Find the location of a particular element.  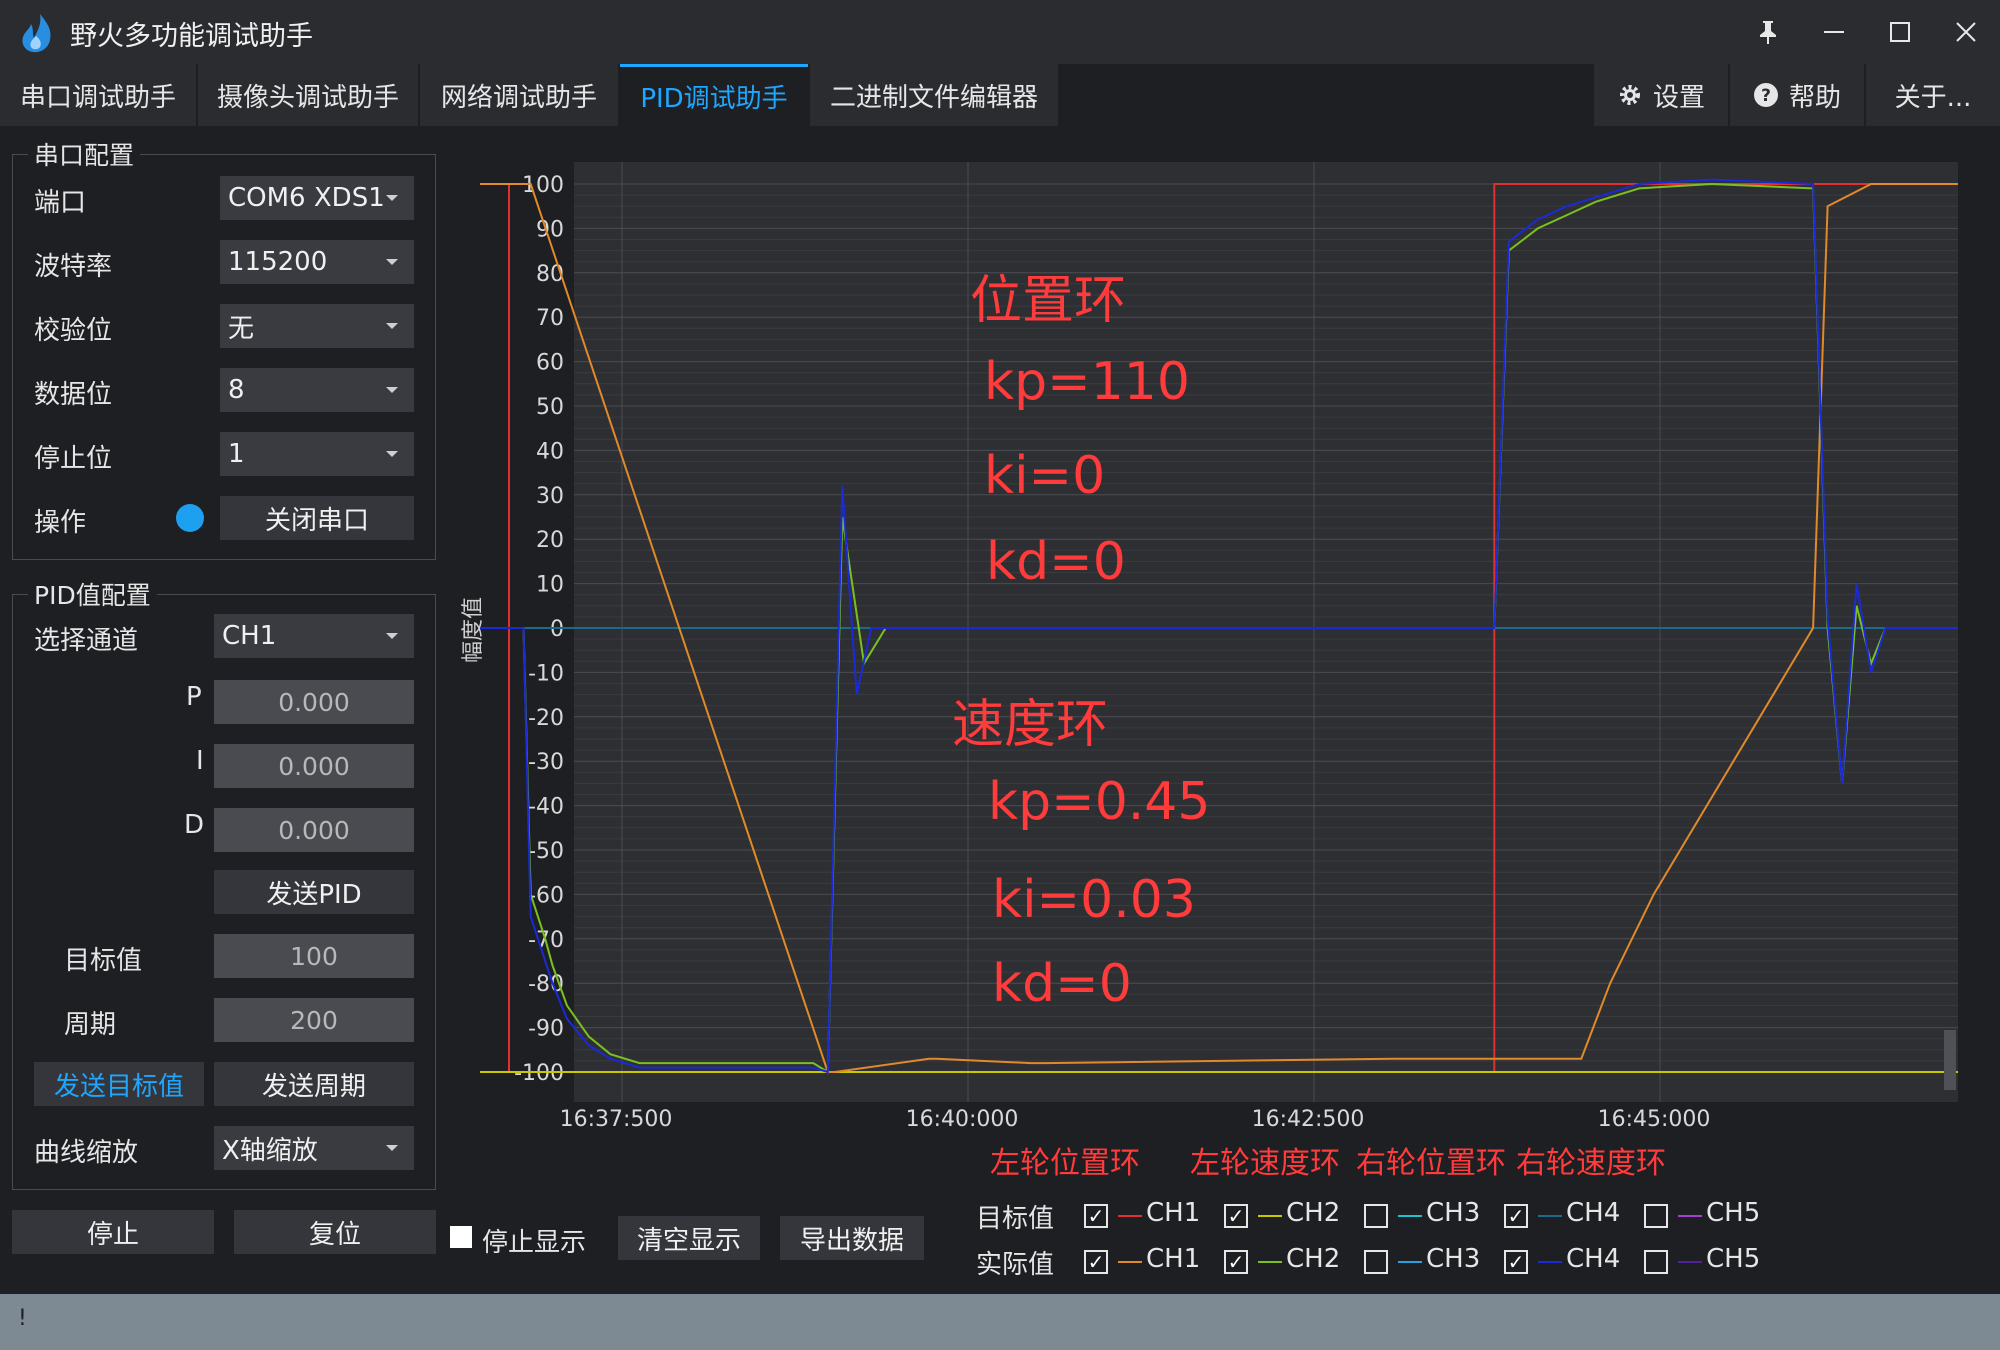

minimize-icon is located at coordinates (1834, 32).